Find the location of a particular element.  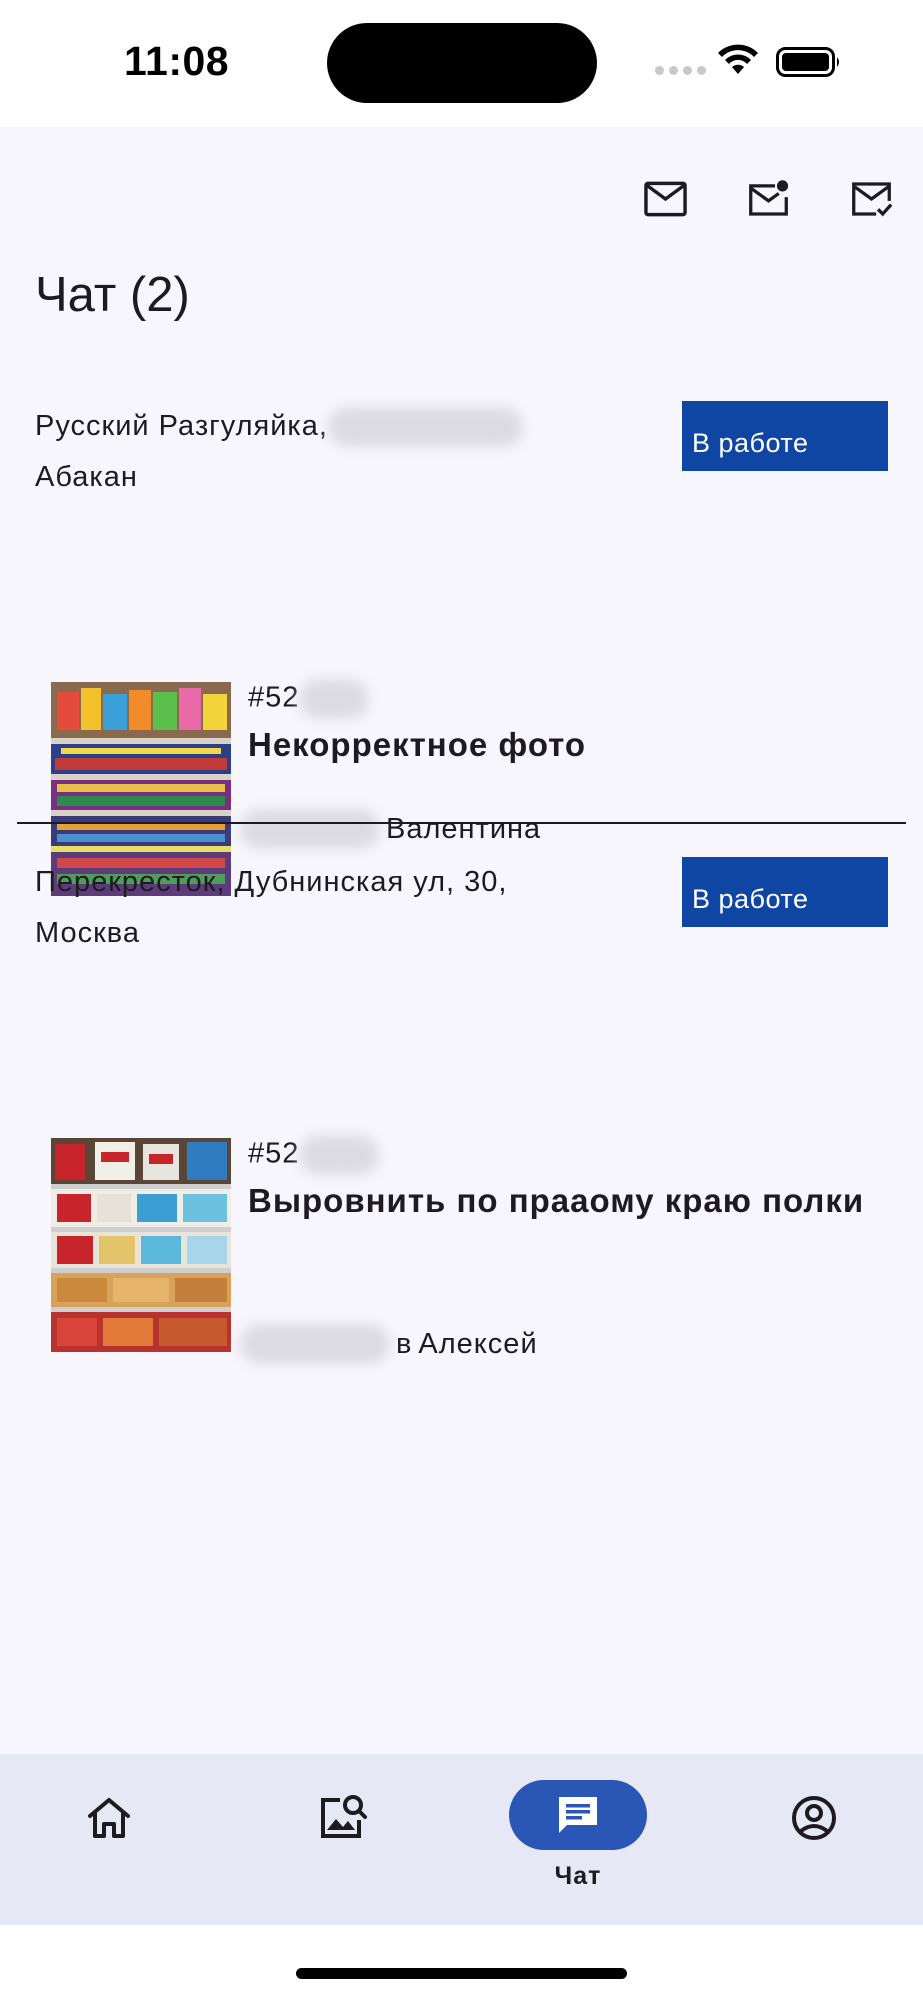

battery-icon is located at coordinates (807, 62).